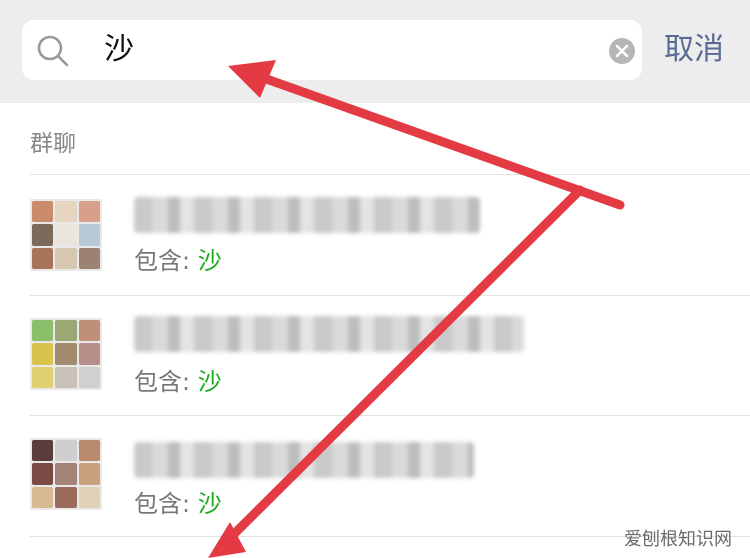 The width and height of the screenshot is (750, 558). What do you see at coordinates (694, 50) in the screenshot?
I see `cancel-button: 取消` at bounding box center [694, 50].